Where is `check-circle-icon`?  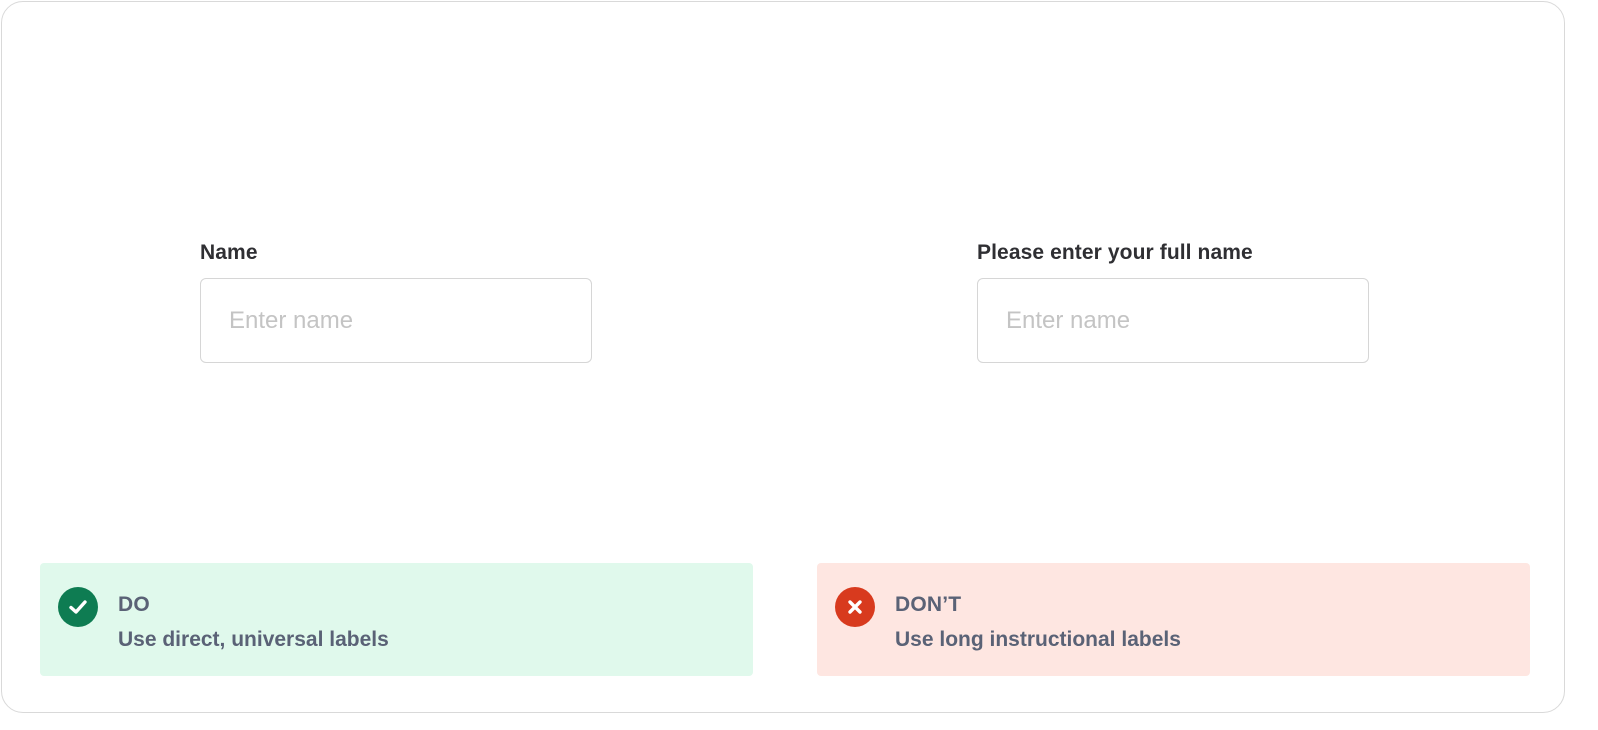
check-circle-icon is located at coordinates (78, 607).